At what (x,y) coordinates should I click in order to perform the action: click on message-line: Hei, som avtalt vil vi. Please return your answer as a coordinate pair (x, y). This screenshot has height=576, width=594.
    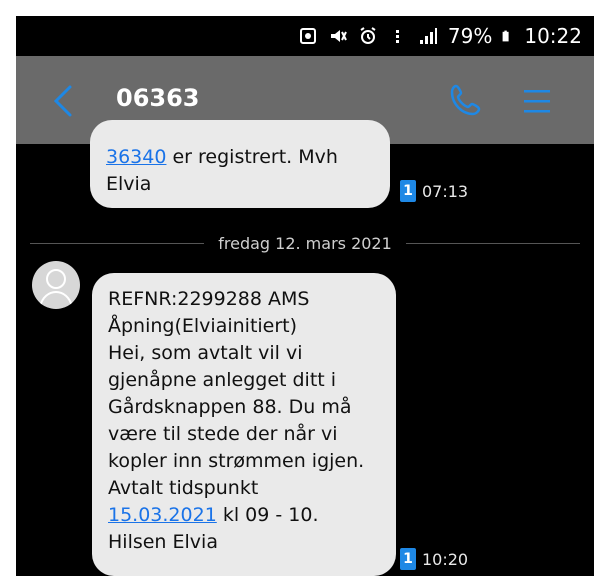
    Looking at the image, I should click on (205, 353).